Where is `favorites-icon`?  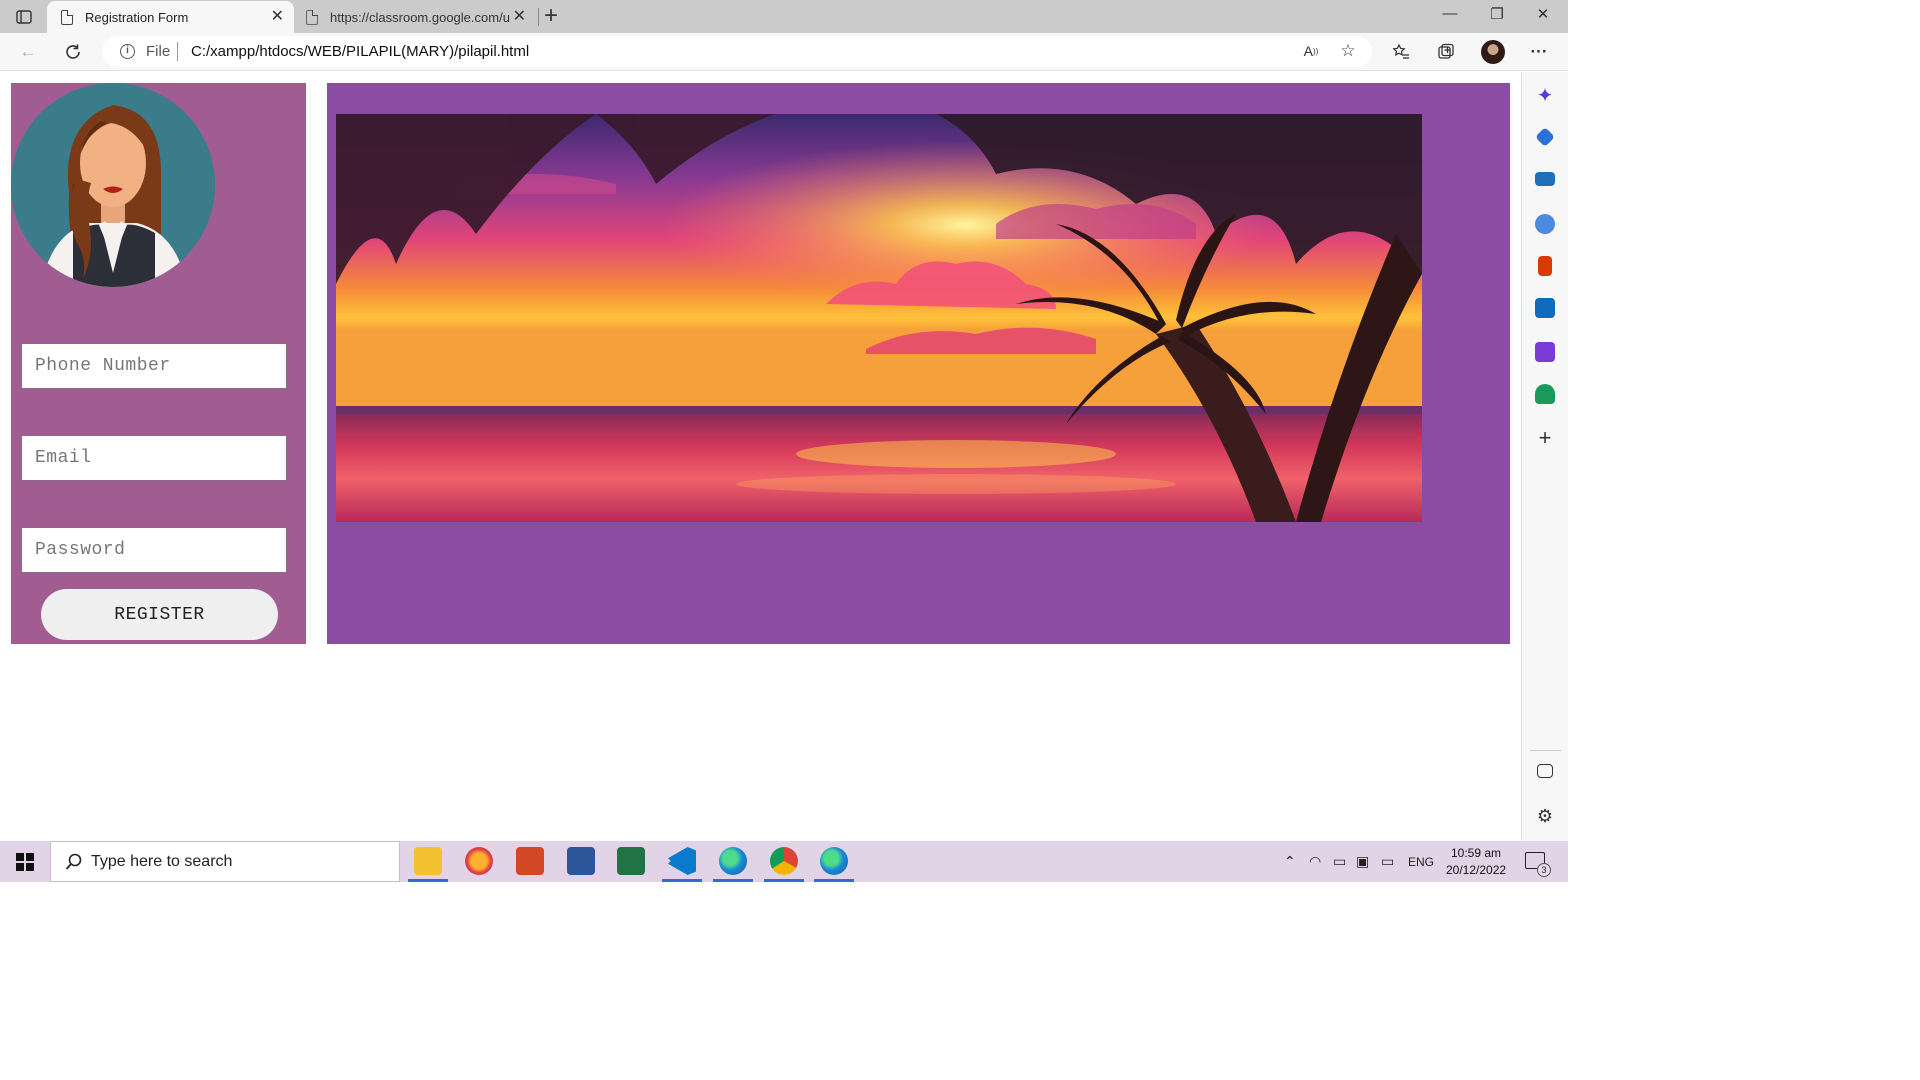
favorites-icon is located at coordinates (1401, 52).